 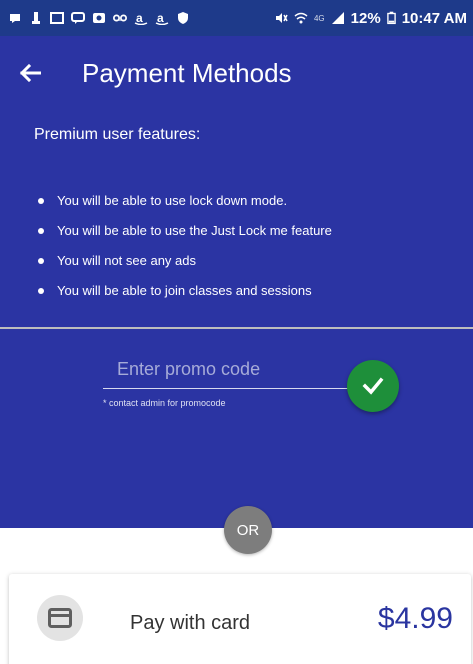 I want to click on notification-icon, so click(x=15, y=18).